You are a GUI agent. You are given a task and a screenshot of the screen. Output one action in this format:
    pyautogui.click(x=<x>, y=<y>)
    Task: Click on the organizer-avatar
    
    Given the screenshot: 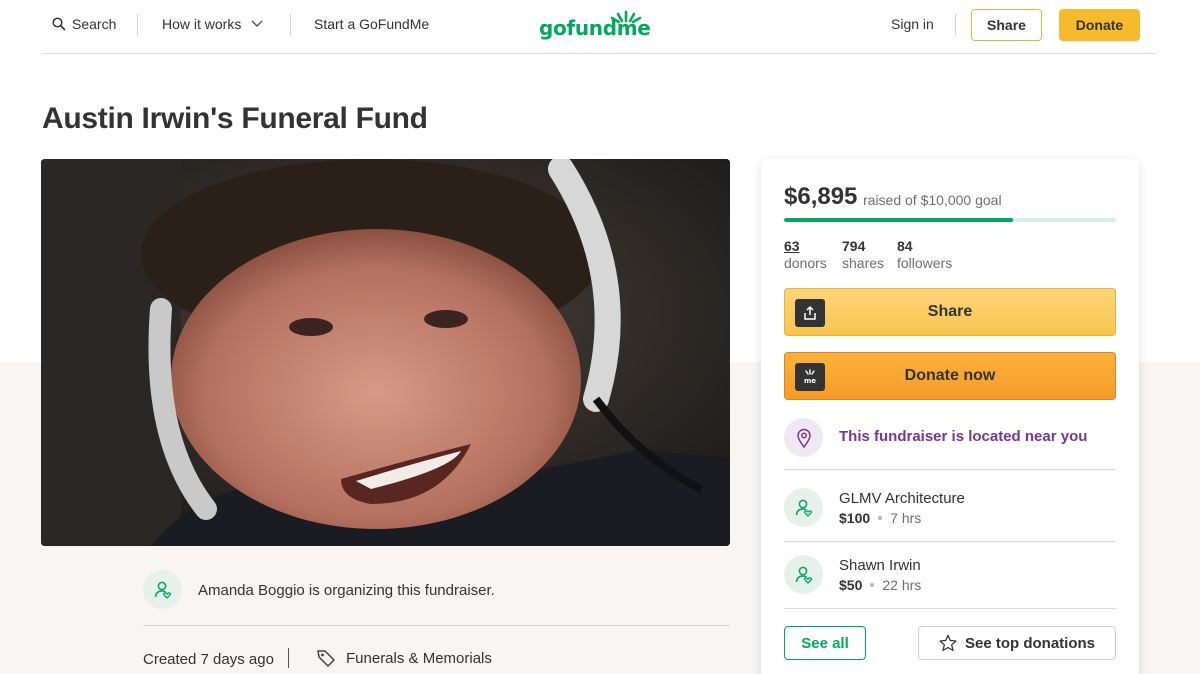 What is the action you would take?
    pyautogui.click(x=162, y=589)
    